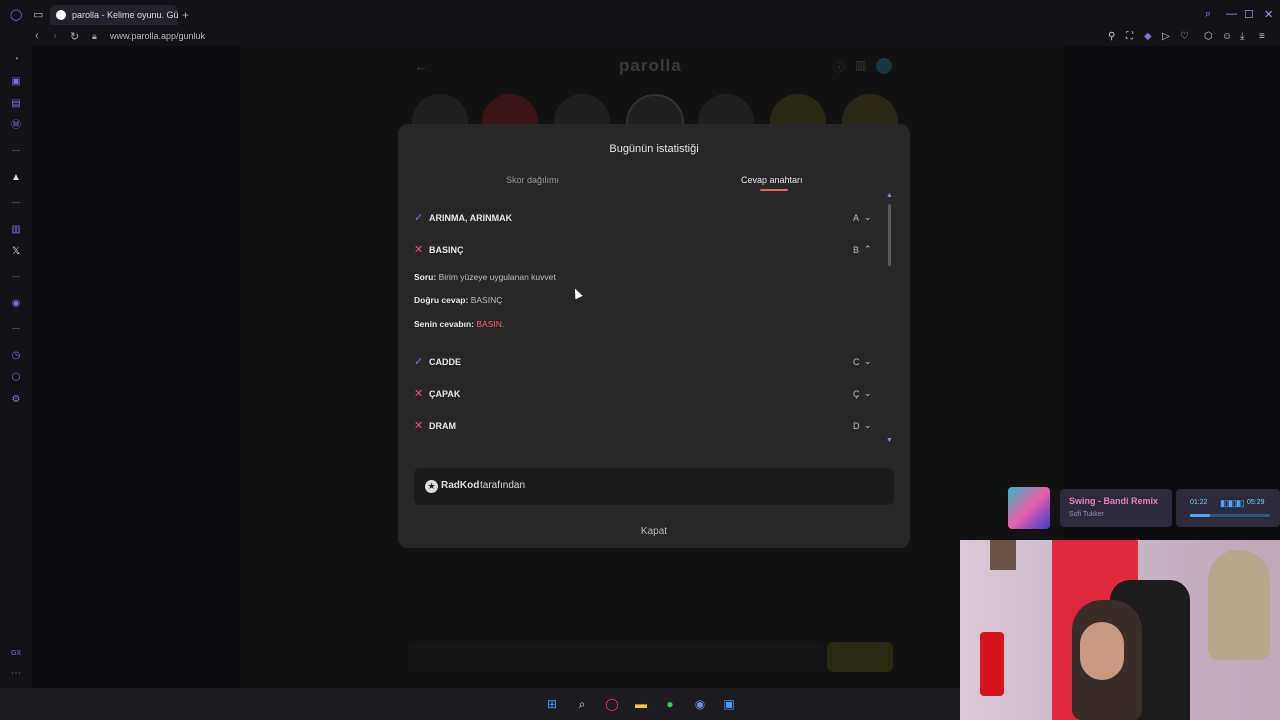 The image size is (1280, 720). Describe the element at coordinates (1200, 515) in the screenshot. I see `progress-fill` at that location.